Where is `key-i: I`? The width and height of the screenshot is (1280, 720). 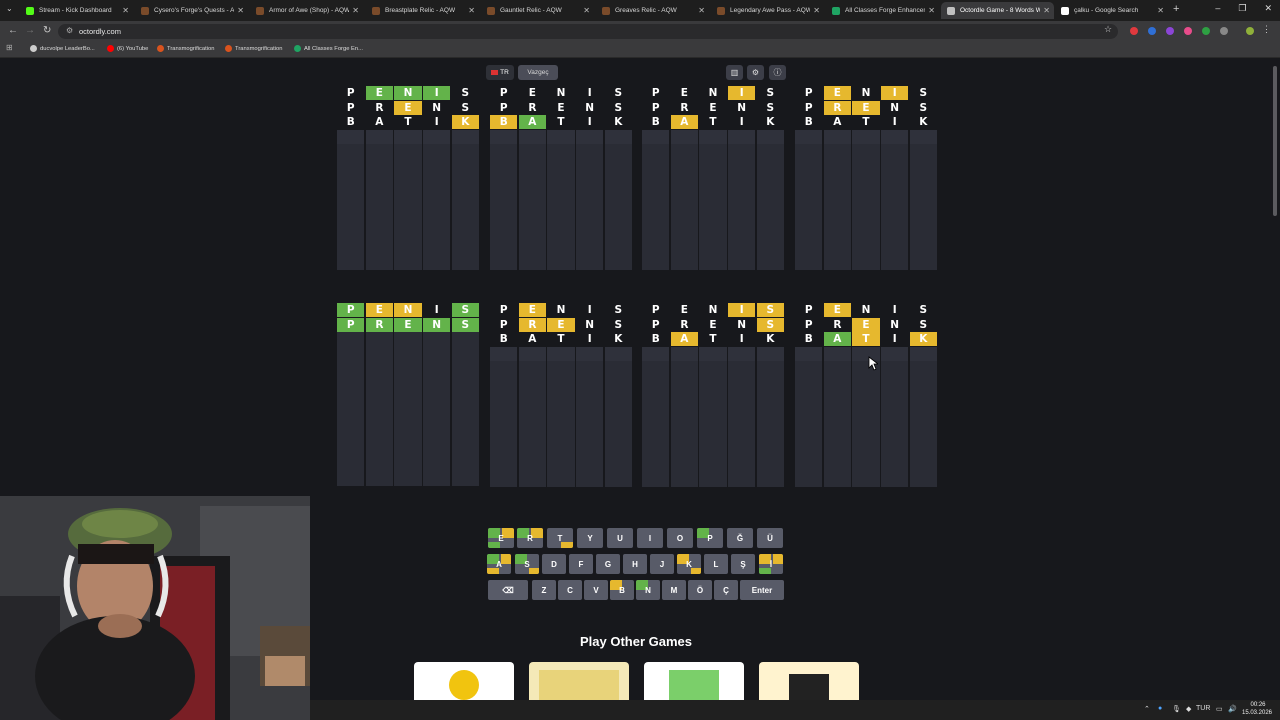 key-i: I is located at coordinates (650, 538).